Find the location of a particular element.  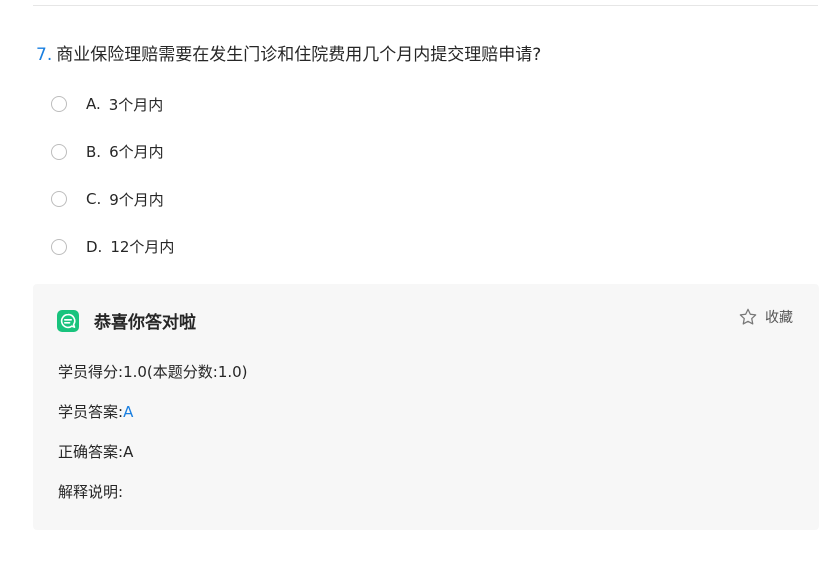

option-letter: A. is located at coordinates (93, 104).